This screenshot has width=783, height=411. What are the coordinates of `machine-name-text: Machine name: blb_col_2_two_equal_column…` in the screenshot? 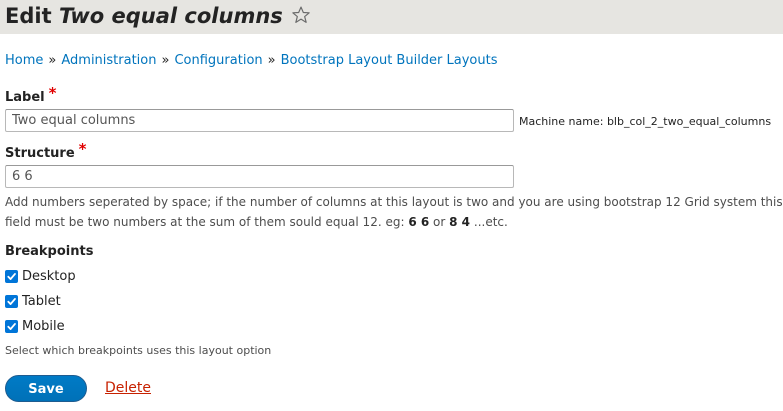 It's located at (645, 121).